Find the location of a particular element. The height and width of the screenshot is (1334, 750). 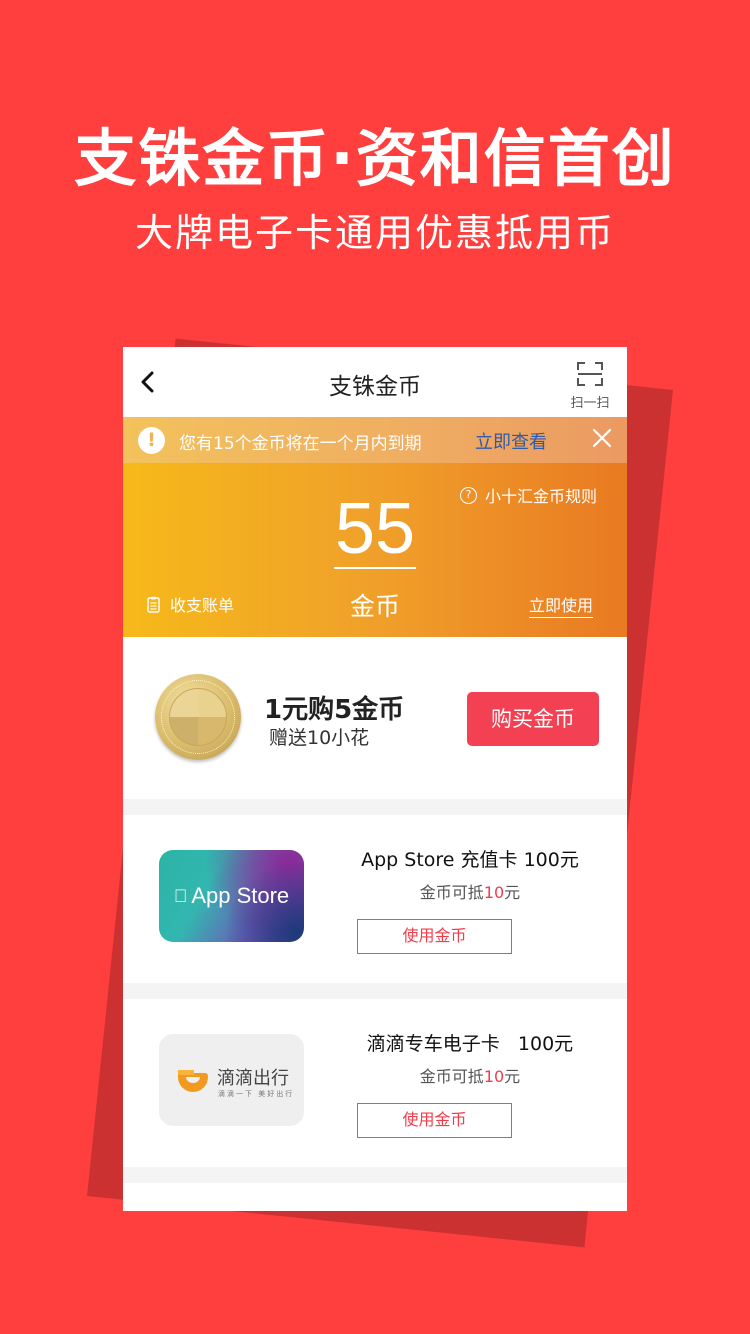

scan-label: 扫一扫 is located at coordinates (590, 403).